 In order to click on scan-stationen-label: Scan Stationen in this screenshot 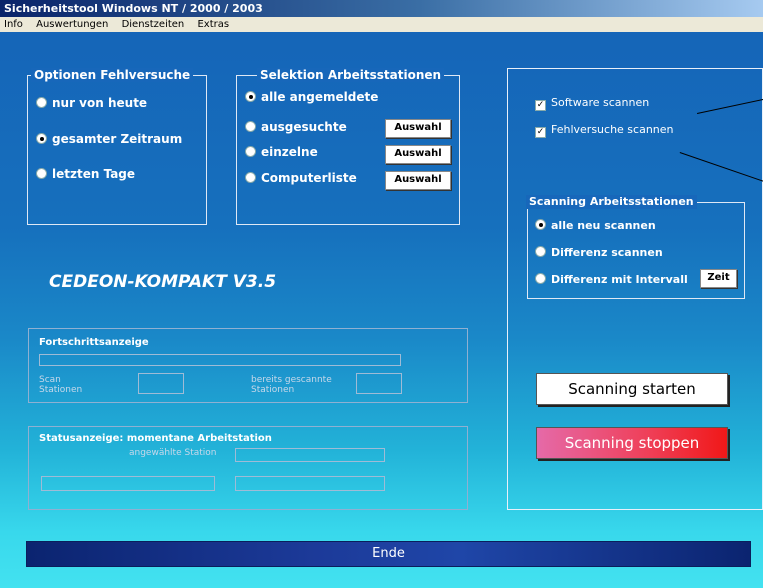, I will do `click(61, 385)`.